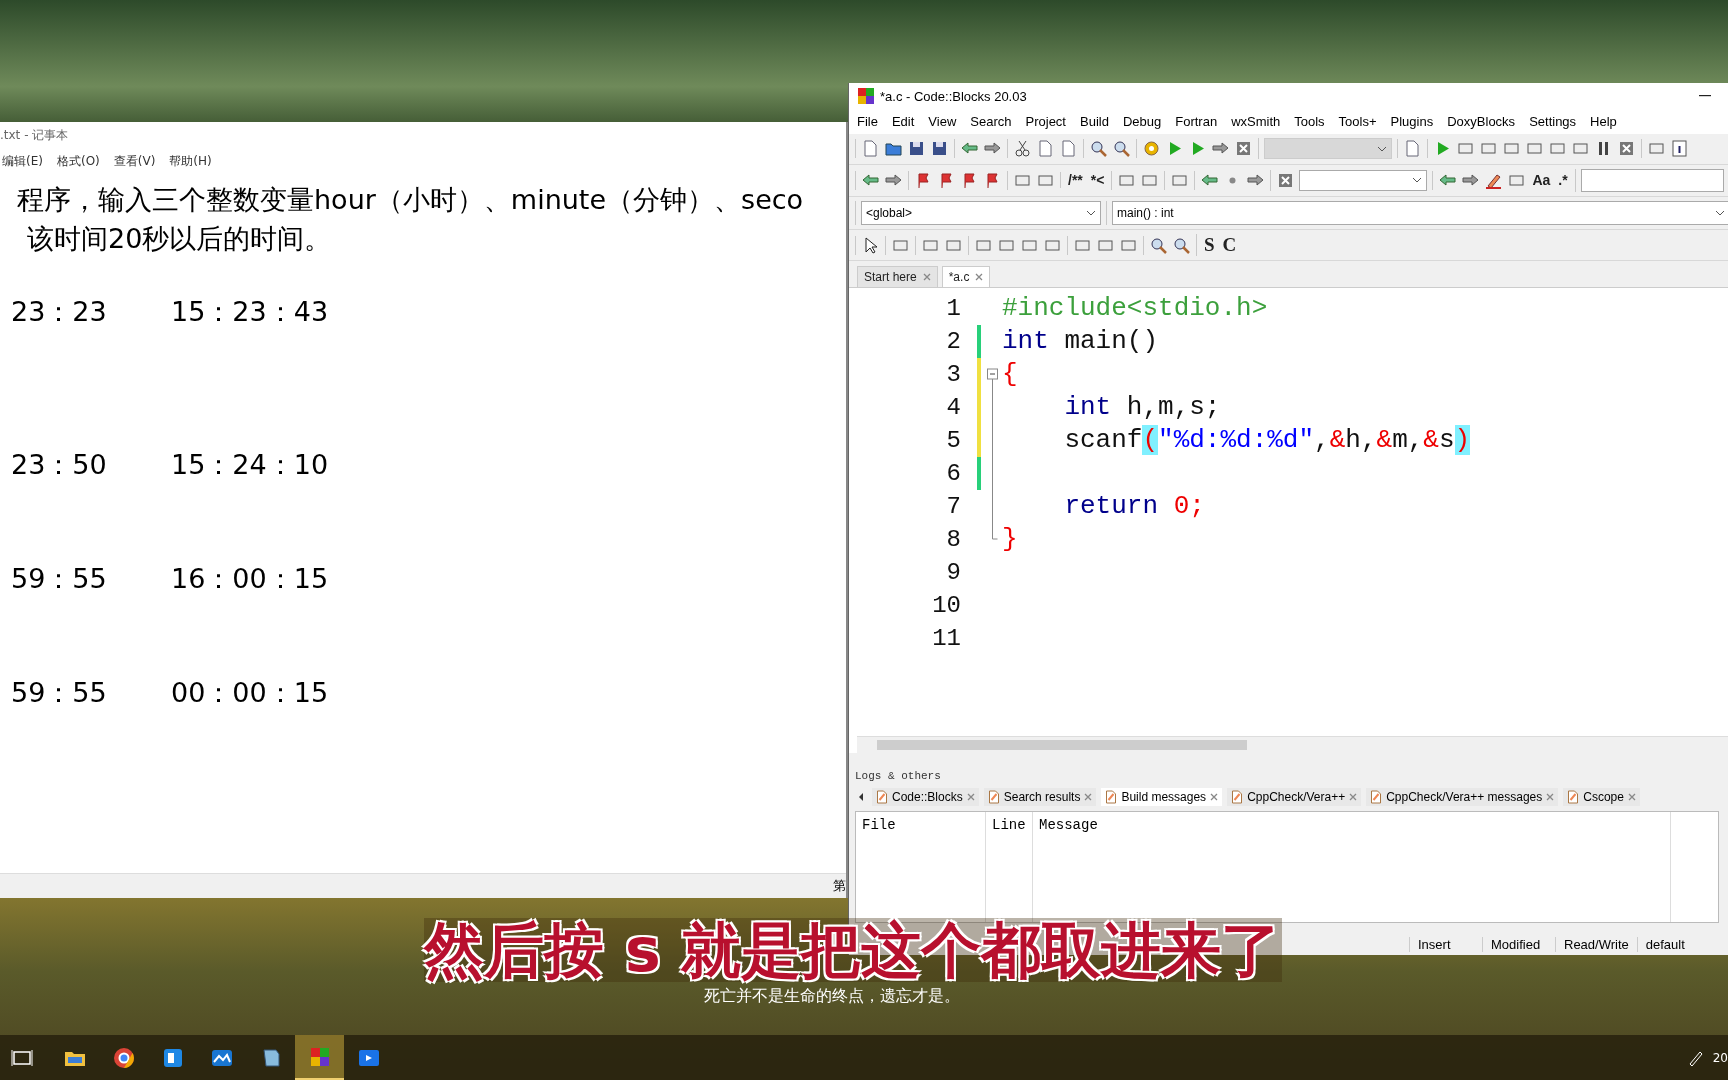 The height and width of the screenshot is (1080, 1728). What do you see at coordinates (953, 539) in the screenshot?
I see `line-number: 8` at bounding box center [953, 539].